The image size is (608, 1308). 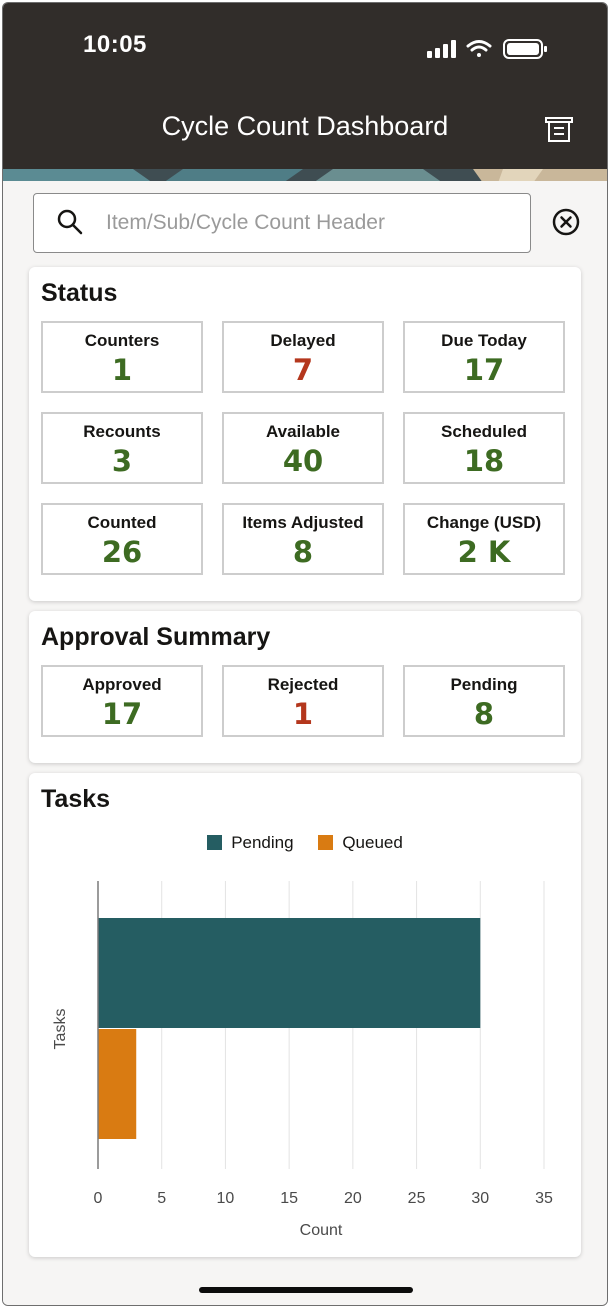 I want to click on x-axis-label: Count, so click(x=321, y=1230).